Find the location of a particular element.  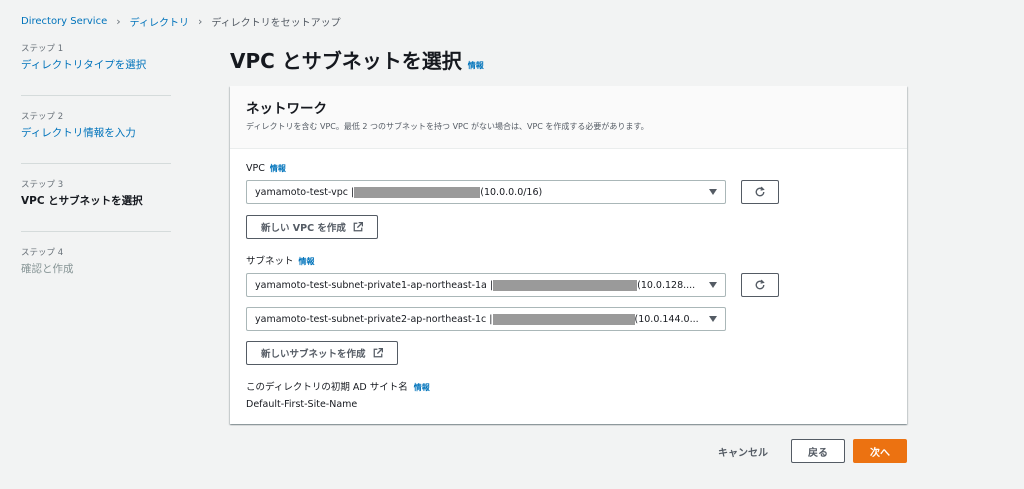

step-3: ステップ 3 VPC とサブネットを選択 is located at coordinates (96, 205).